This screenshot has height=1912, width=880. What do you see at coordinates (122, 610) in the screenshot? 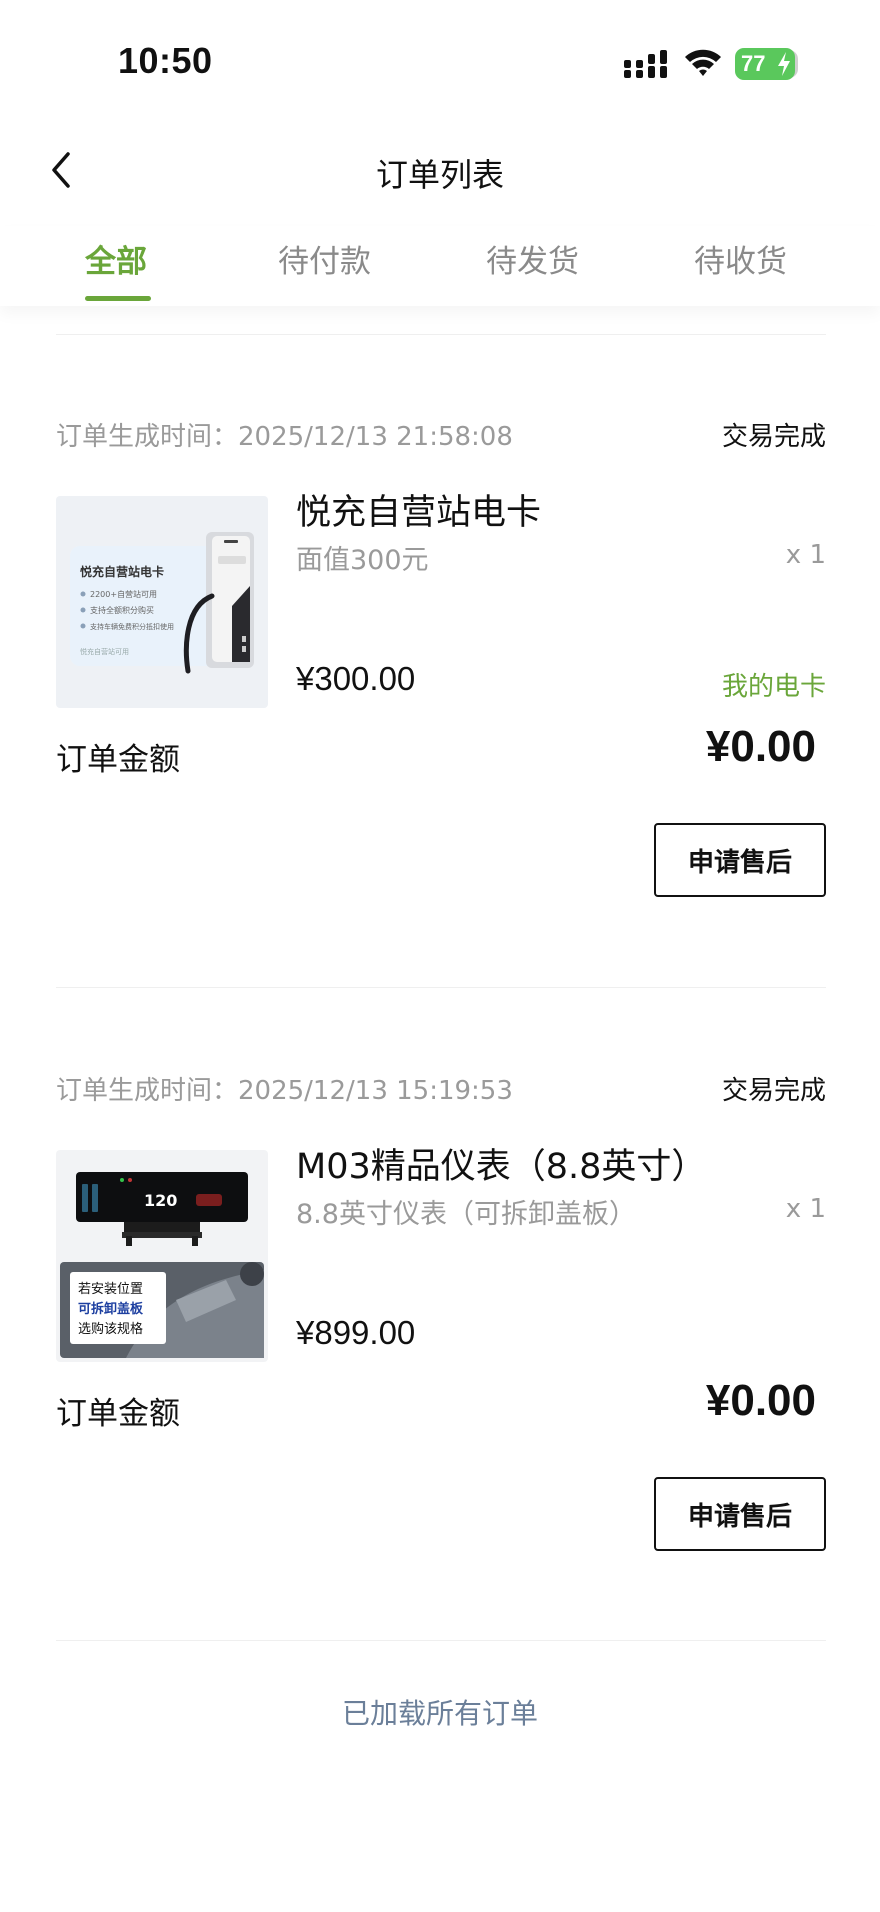
I see `thumb-line-2: 支持全额积分购买` at bounding box center [122, 610].